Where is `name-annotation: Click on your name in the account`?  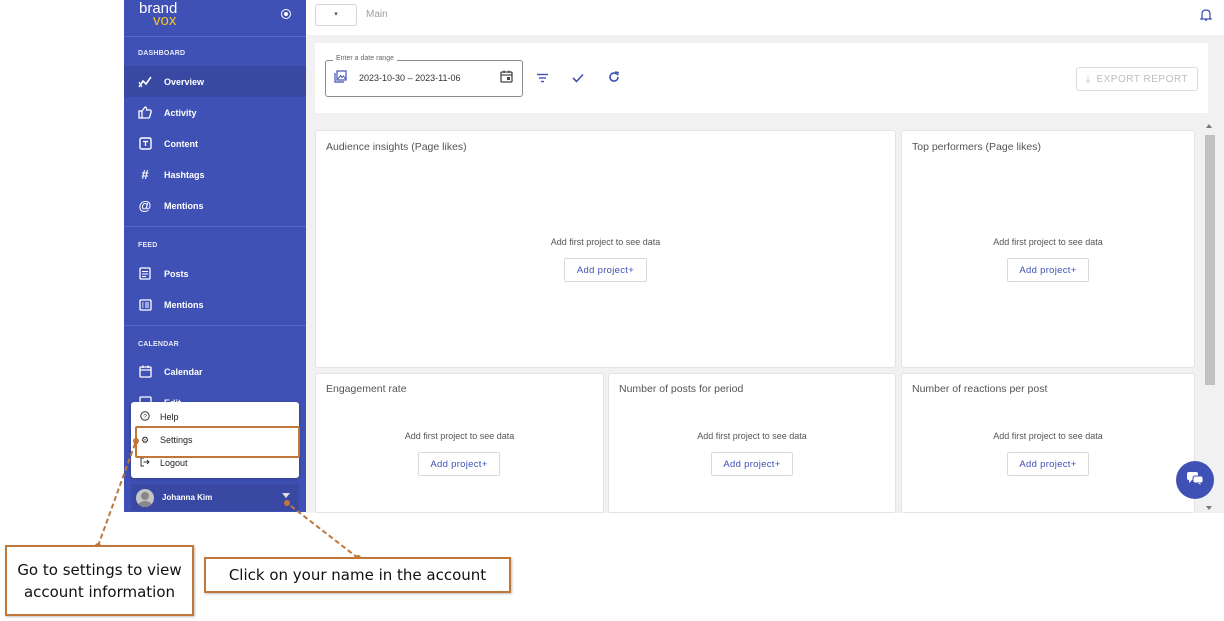 name-annotation: Click on your name in the account is located at coordinates (357, 575).